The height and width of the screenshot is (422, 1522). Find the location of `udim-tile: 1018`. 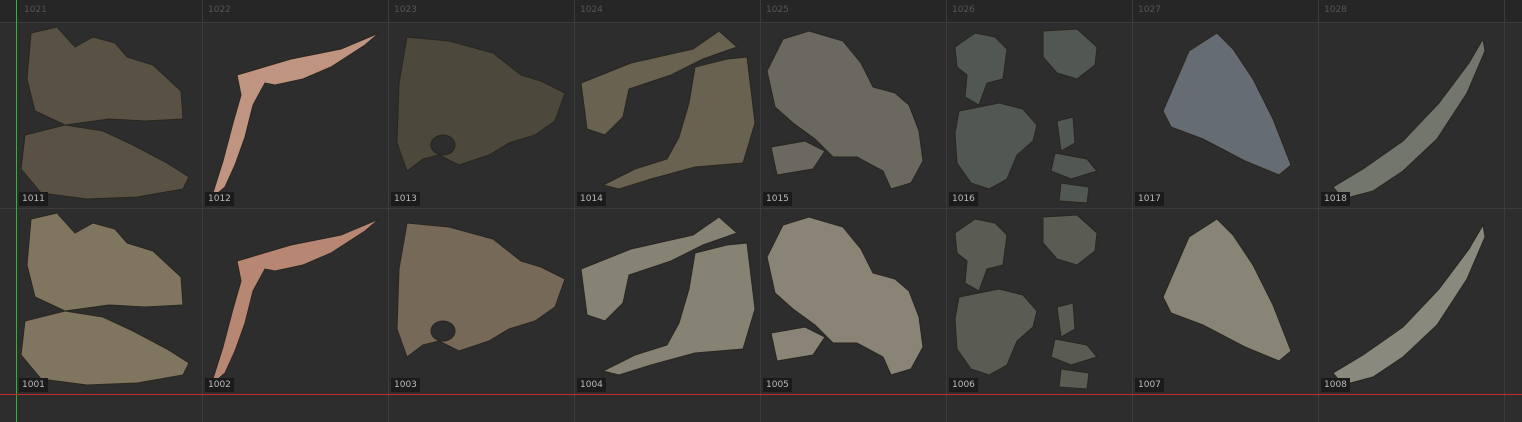

udim-tile: 1018 is located at coordinates (1411, 115).